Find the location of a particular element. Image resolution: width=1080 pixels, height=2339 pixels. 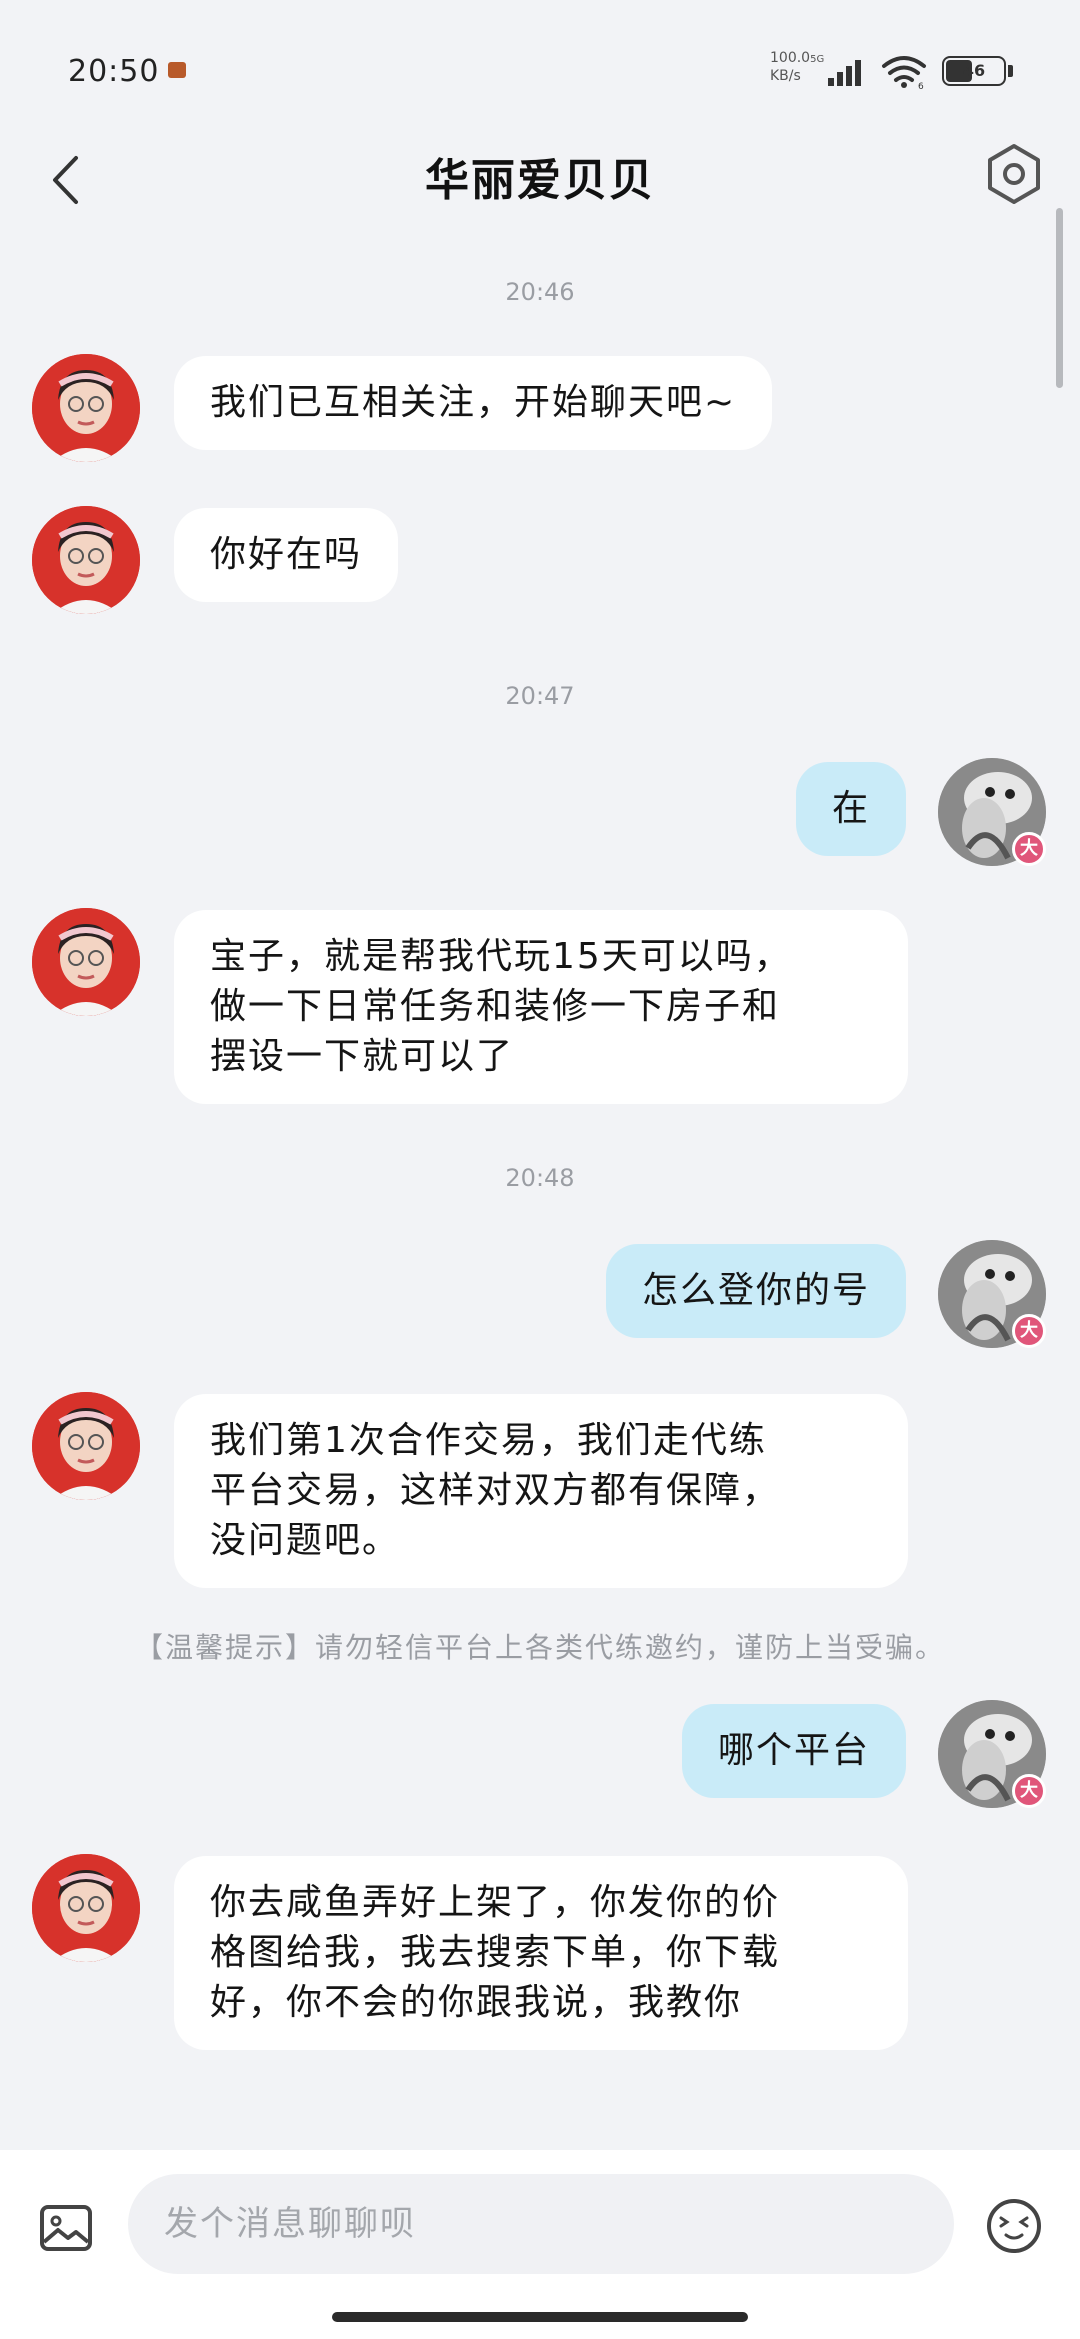

settings-button is located at coordinates (1014, 174).